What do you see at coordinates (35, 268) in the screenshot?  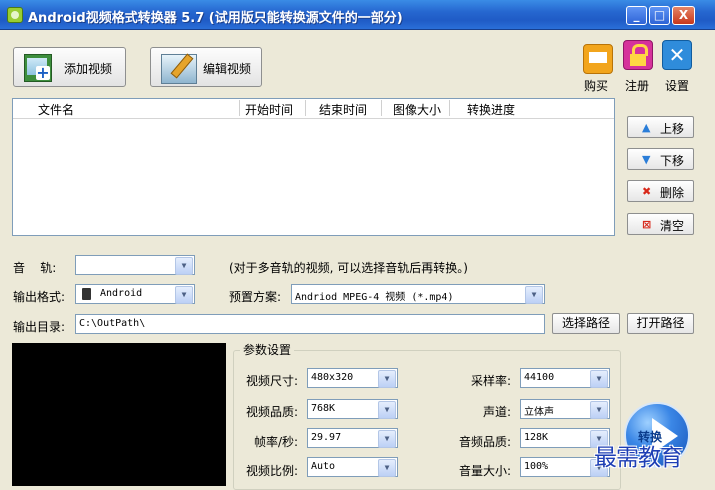 I see `audio-track-label: 音 轨:` at bounding box center [35, 268].